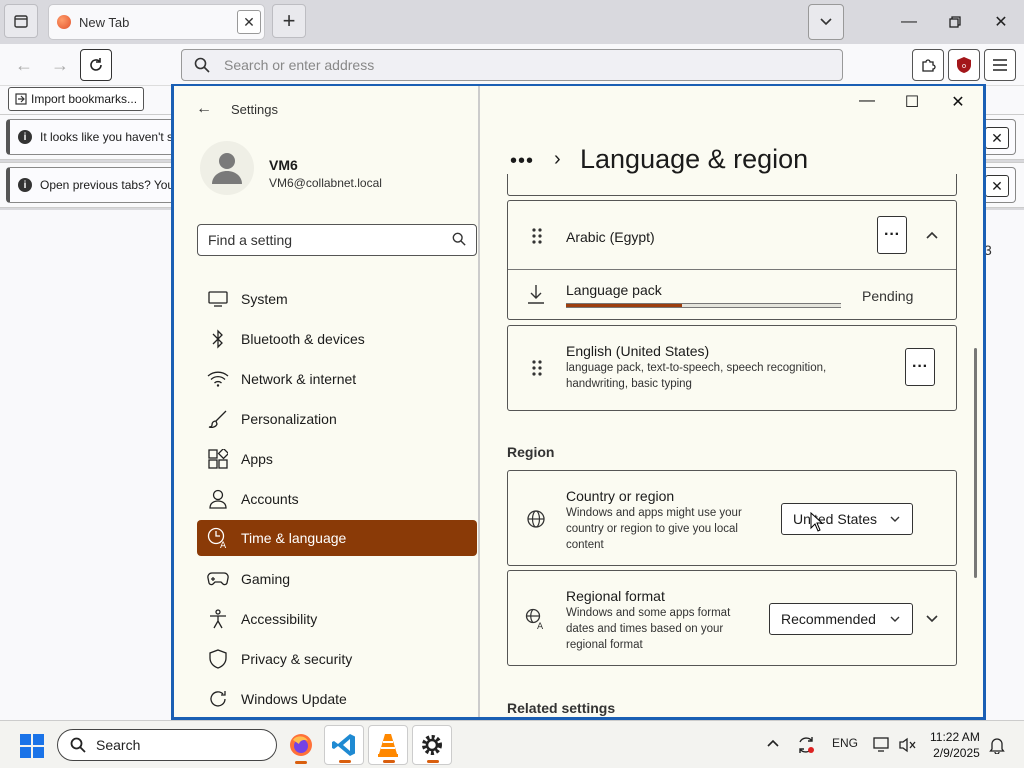 This screenshot has width=1024, height=768. I want to click on sidebar-item-accessibility: Accessibility, so click(337, 619).